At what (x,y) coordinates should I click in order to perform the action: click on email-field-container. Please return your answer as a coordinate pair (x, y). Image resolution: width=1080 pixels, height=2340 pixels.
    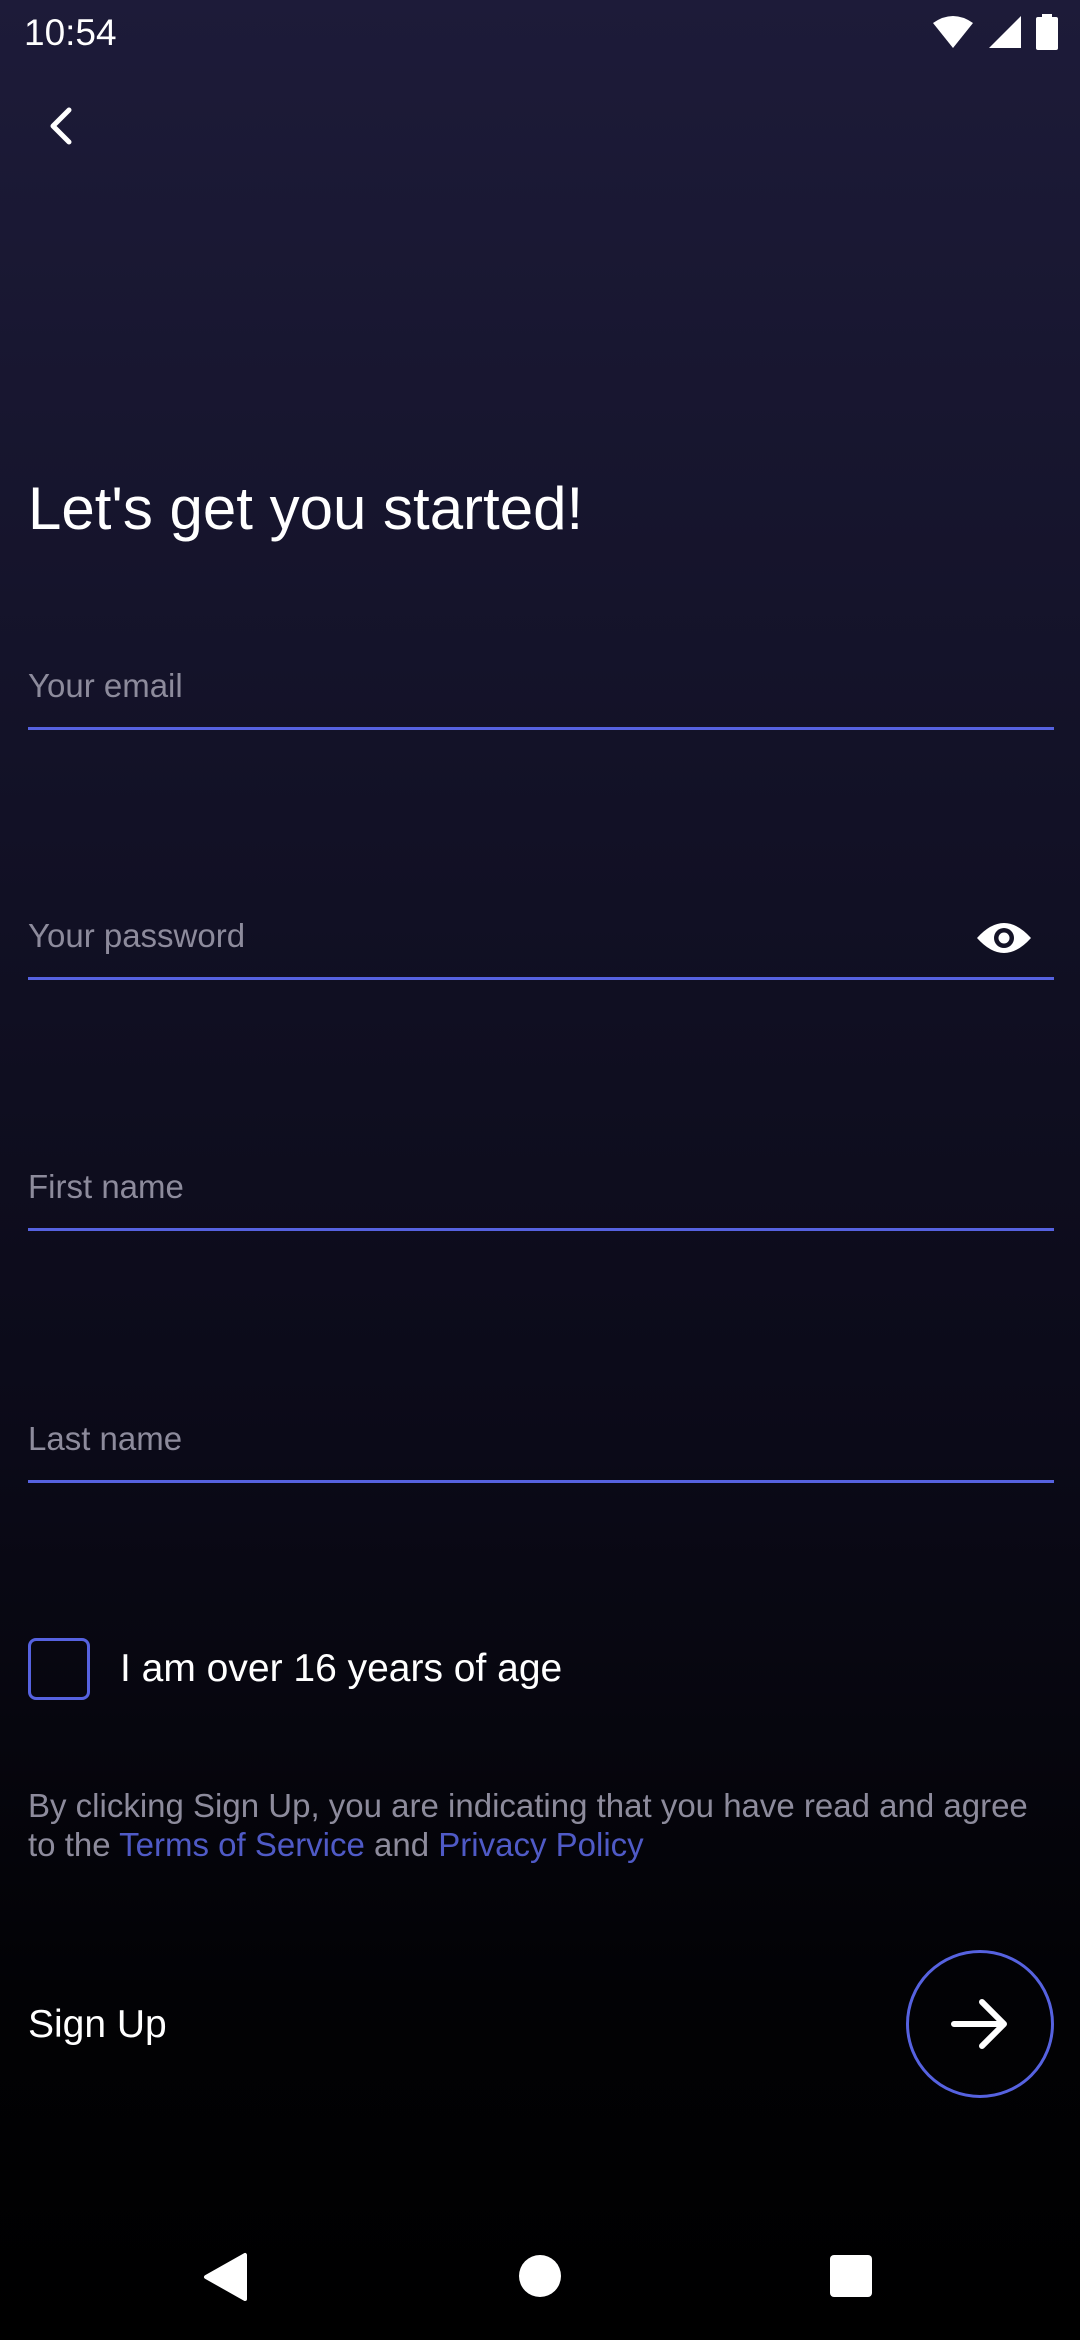
    Looking at the image, I should click on (541, 690).